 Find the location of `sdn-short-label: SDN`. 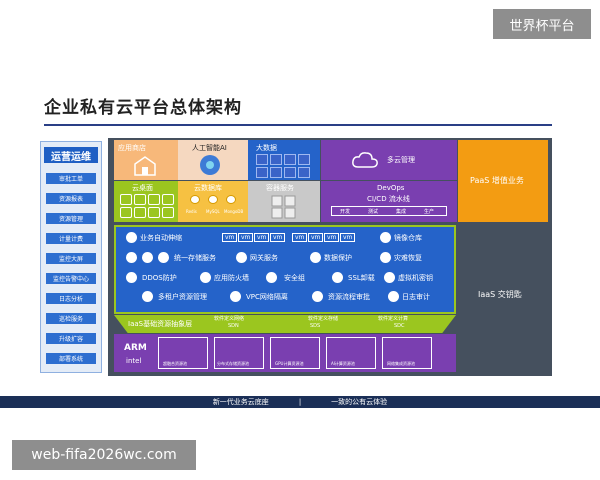

sdn-short-label: SDN is located at coordinates (233, 326).